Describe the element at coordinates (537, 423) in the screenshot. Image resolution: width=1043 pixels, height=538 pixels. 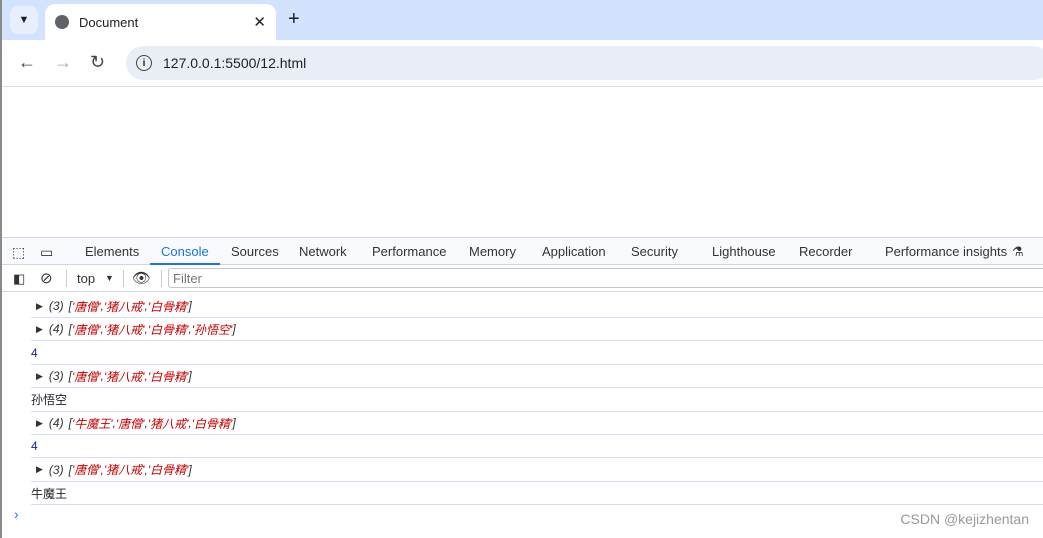
I see `console-message: ▶ (4)['牛魔王', '唐僧', '猪八戒', '白骨精']` at that location.